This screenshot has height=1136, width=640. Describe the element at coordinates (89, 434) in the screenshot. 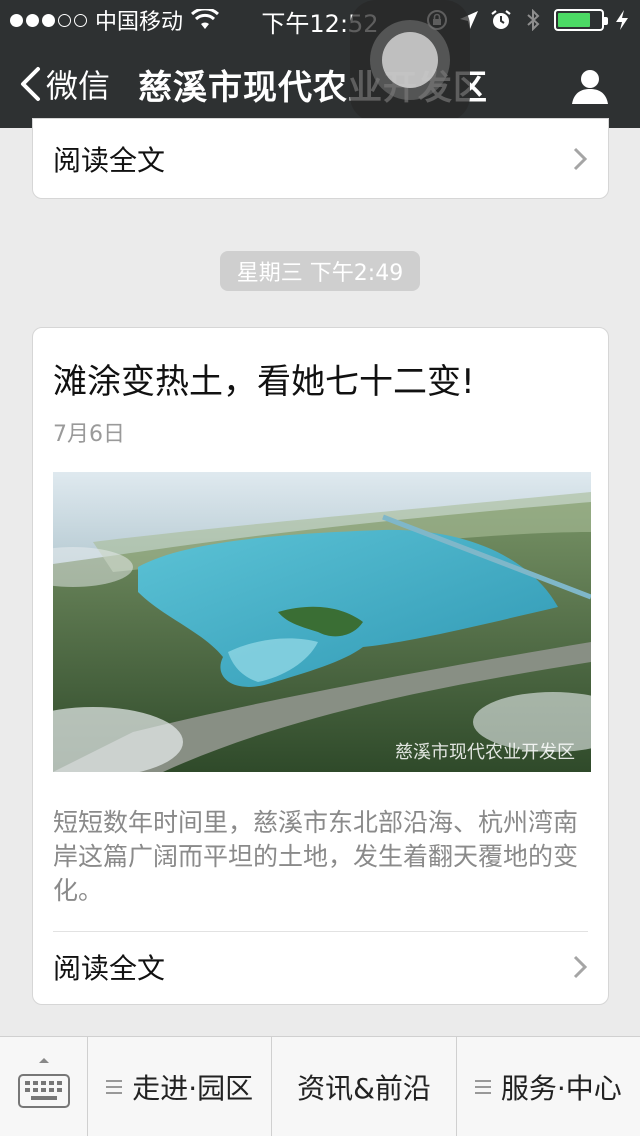

I see `article-date: 7月6日` at that location.